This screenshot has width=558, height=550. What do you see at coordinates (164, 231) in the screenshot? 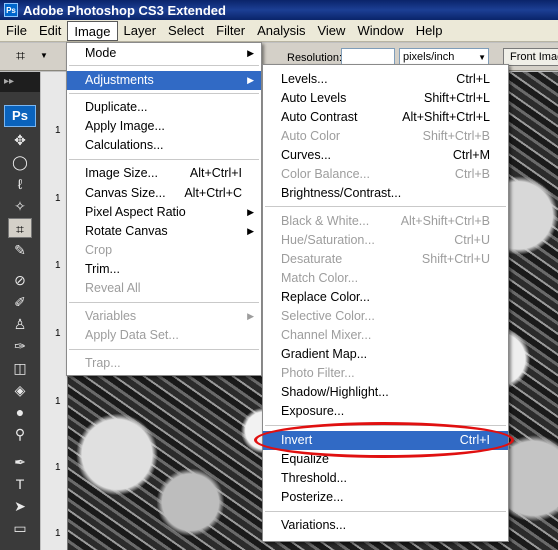
I see `image-menu-item-rotate-canvas: Rotate Canvas ▶` at bounding box center [164, 231].